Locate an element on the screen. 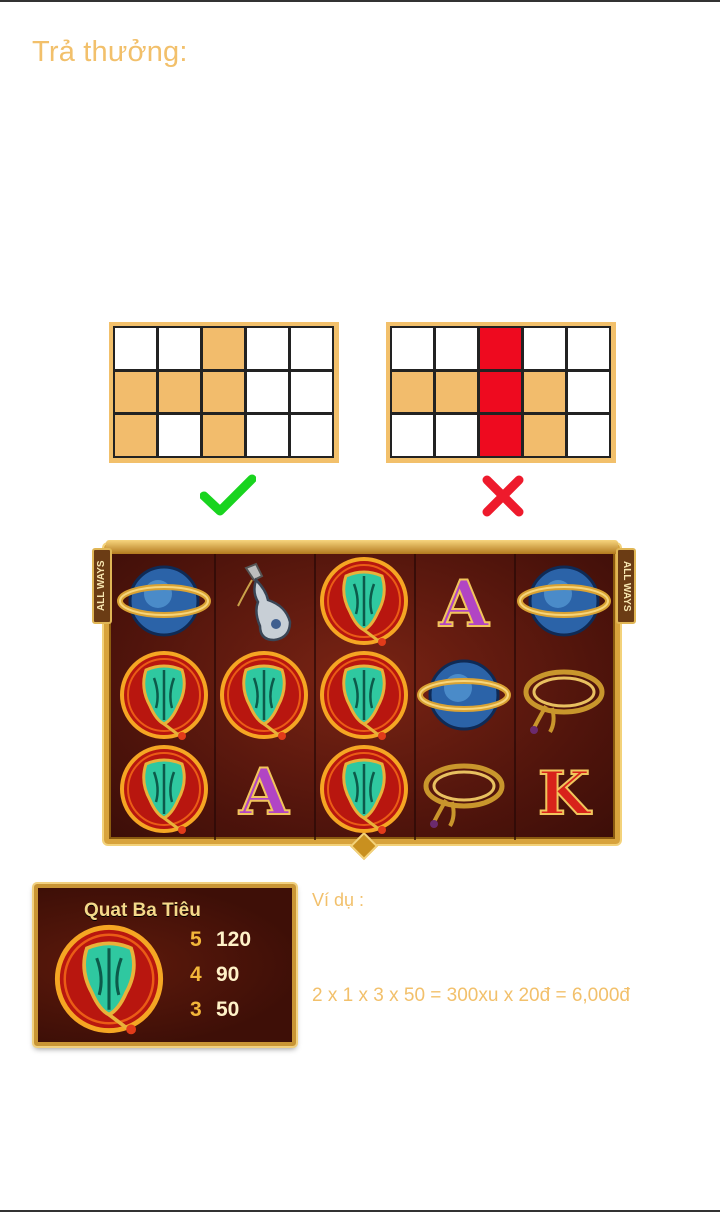  check-icon is located at coordinates (228, 495).